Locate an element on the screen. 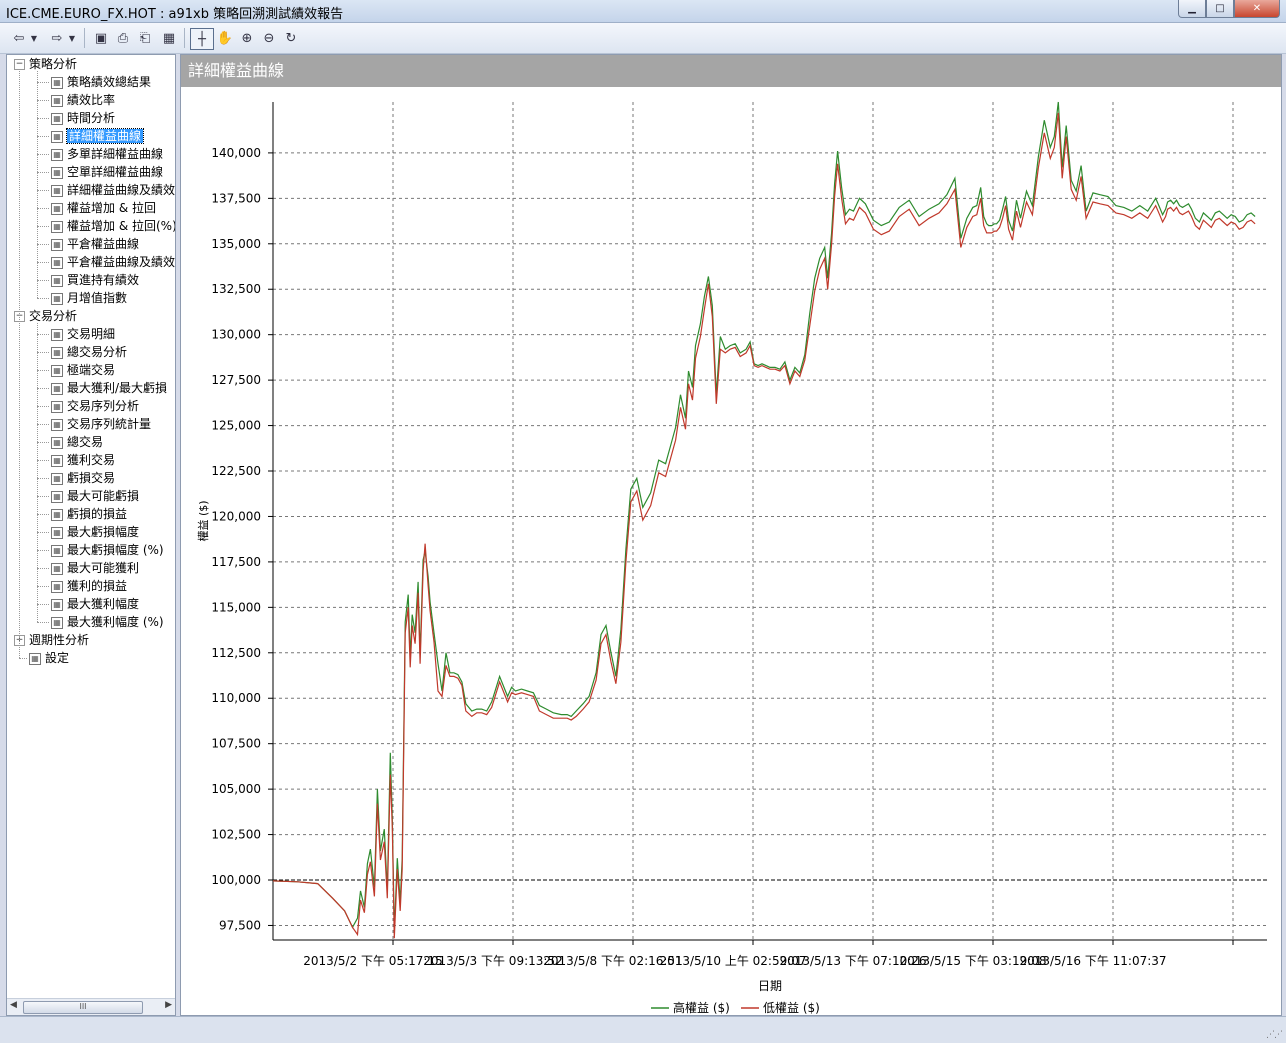  tree-item: ▦ 最大虧損幅度 is located at coordinates (95, 532).